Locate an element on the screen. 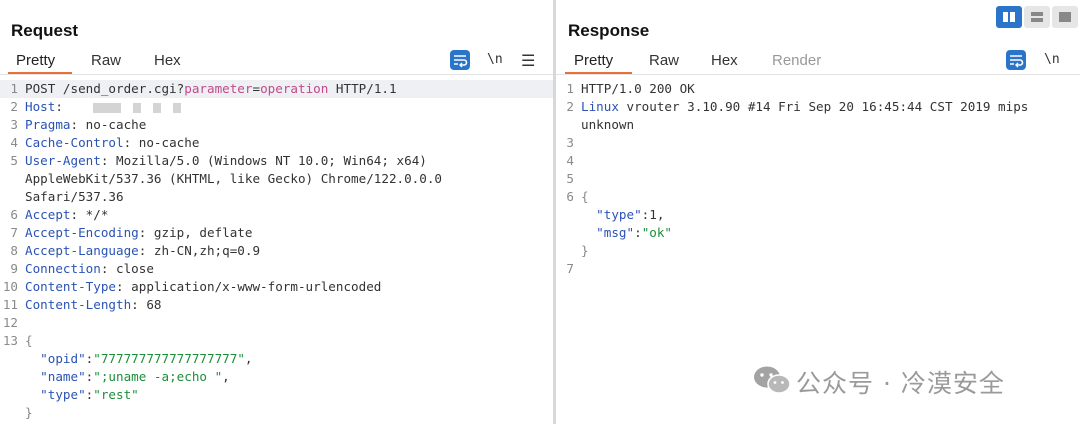 The width and height of the screenshot is (1080, 424). line-text: "type":1, is located at coordinates (622, 215).